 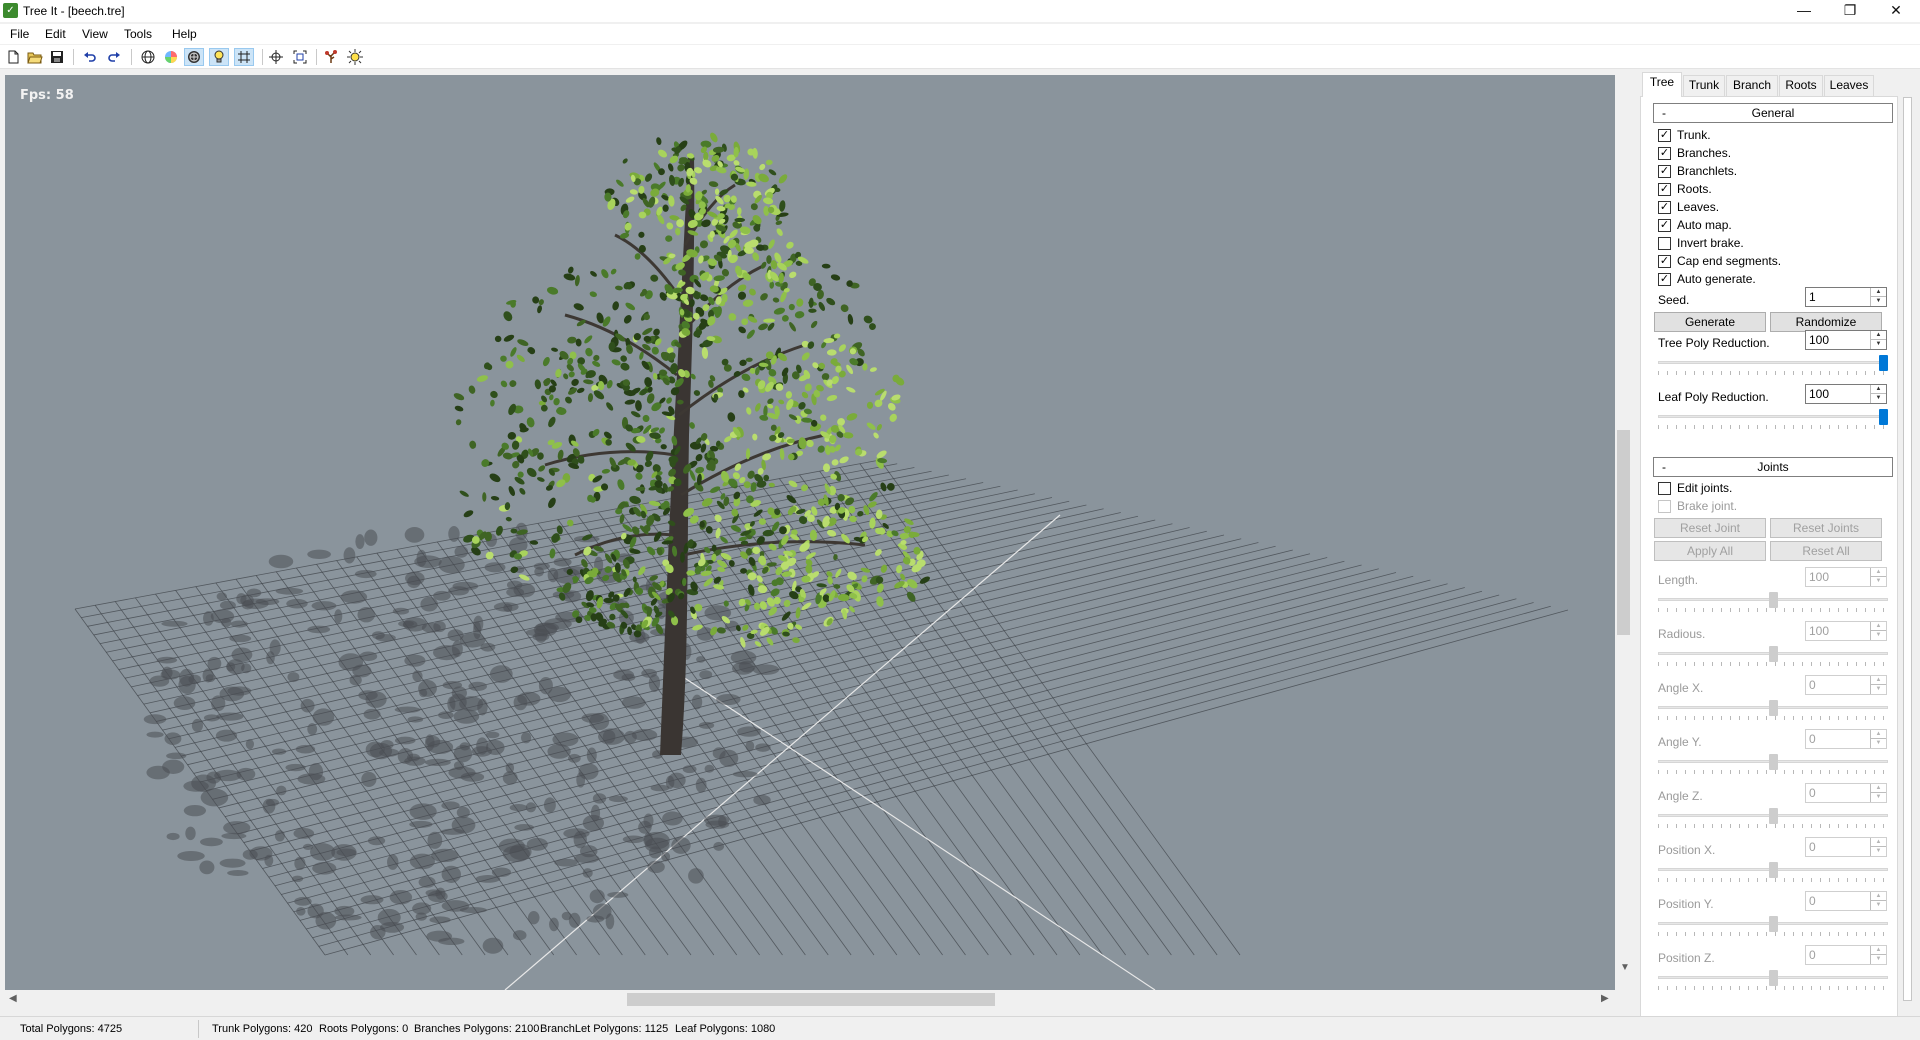 What do you see at coordinates (13, 57) in the screenshot?
I see `new-file-button` at bounding box center [13, 57].